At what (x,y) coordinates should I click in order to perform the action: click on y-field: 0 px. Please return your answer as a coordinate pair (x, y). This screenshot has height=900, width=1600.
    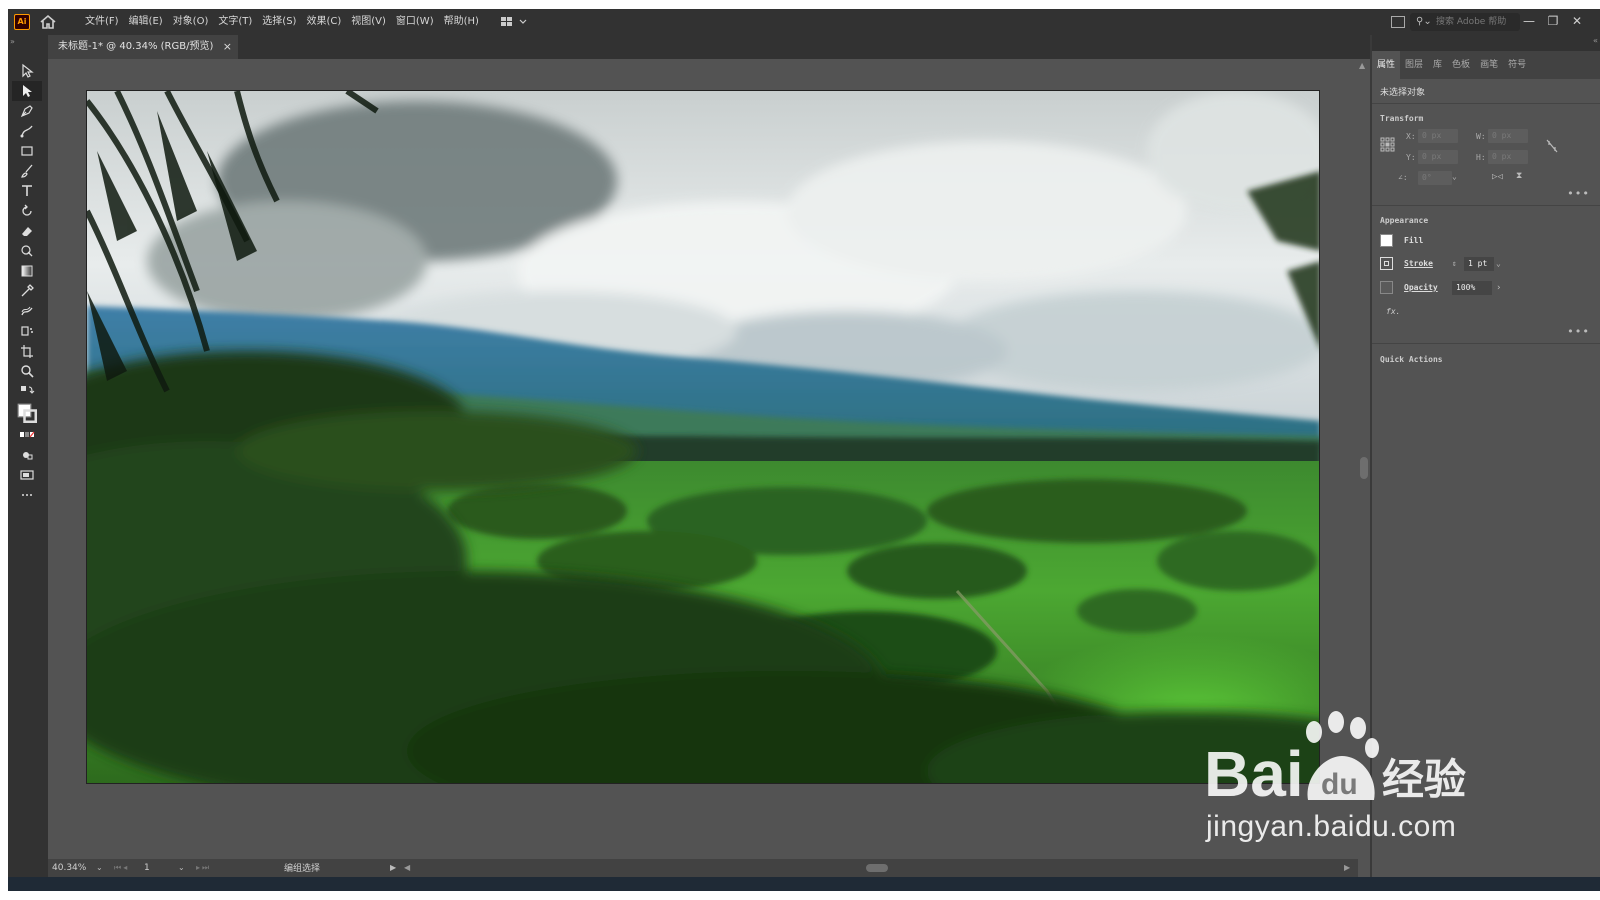
    Looking at the image, I should click on (1438, 157).